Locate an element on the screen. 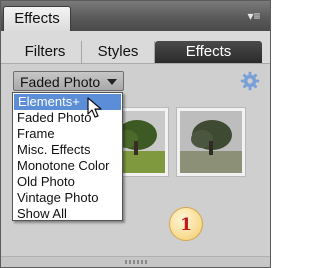 The image size is (320, 268). panel-menu-icon: ▾≡ is located at coordinates (254, 16).